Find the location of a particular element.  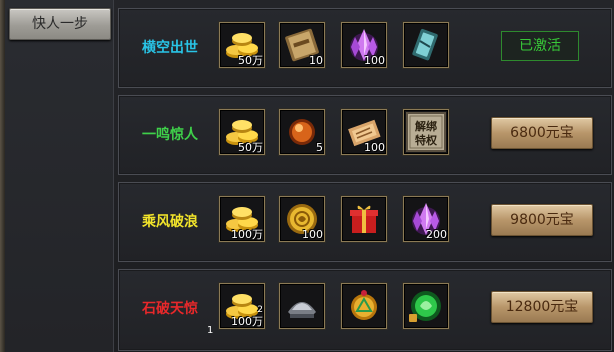

jade-pendant-icon is located at coordinates (364, 305).